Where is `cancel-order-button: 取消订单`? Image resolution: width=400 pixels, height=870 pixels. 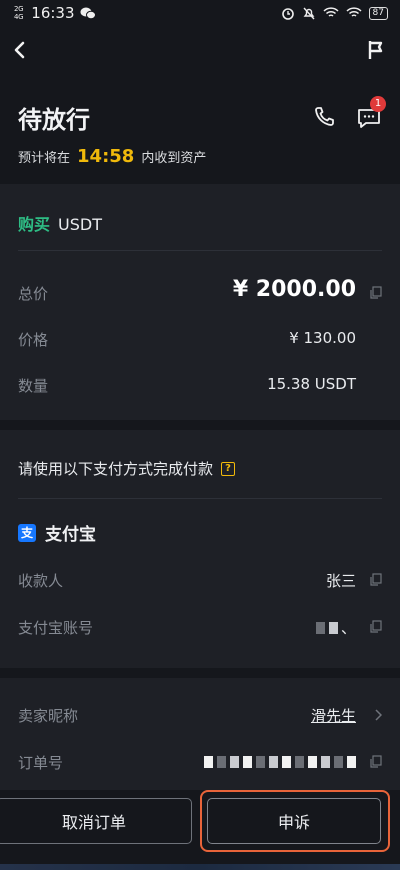 cancel-order-button: 取消订单 is located at coordinates (96, 821).